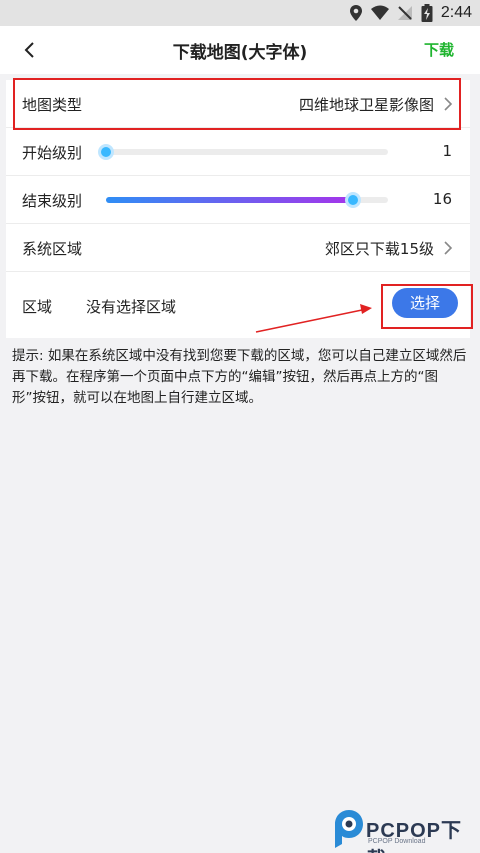 The height and width of the screenshot is (853, 480). I want to click on system-area-value: 郊区只下载15级, so click(379, 249).